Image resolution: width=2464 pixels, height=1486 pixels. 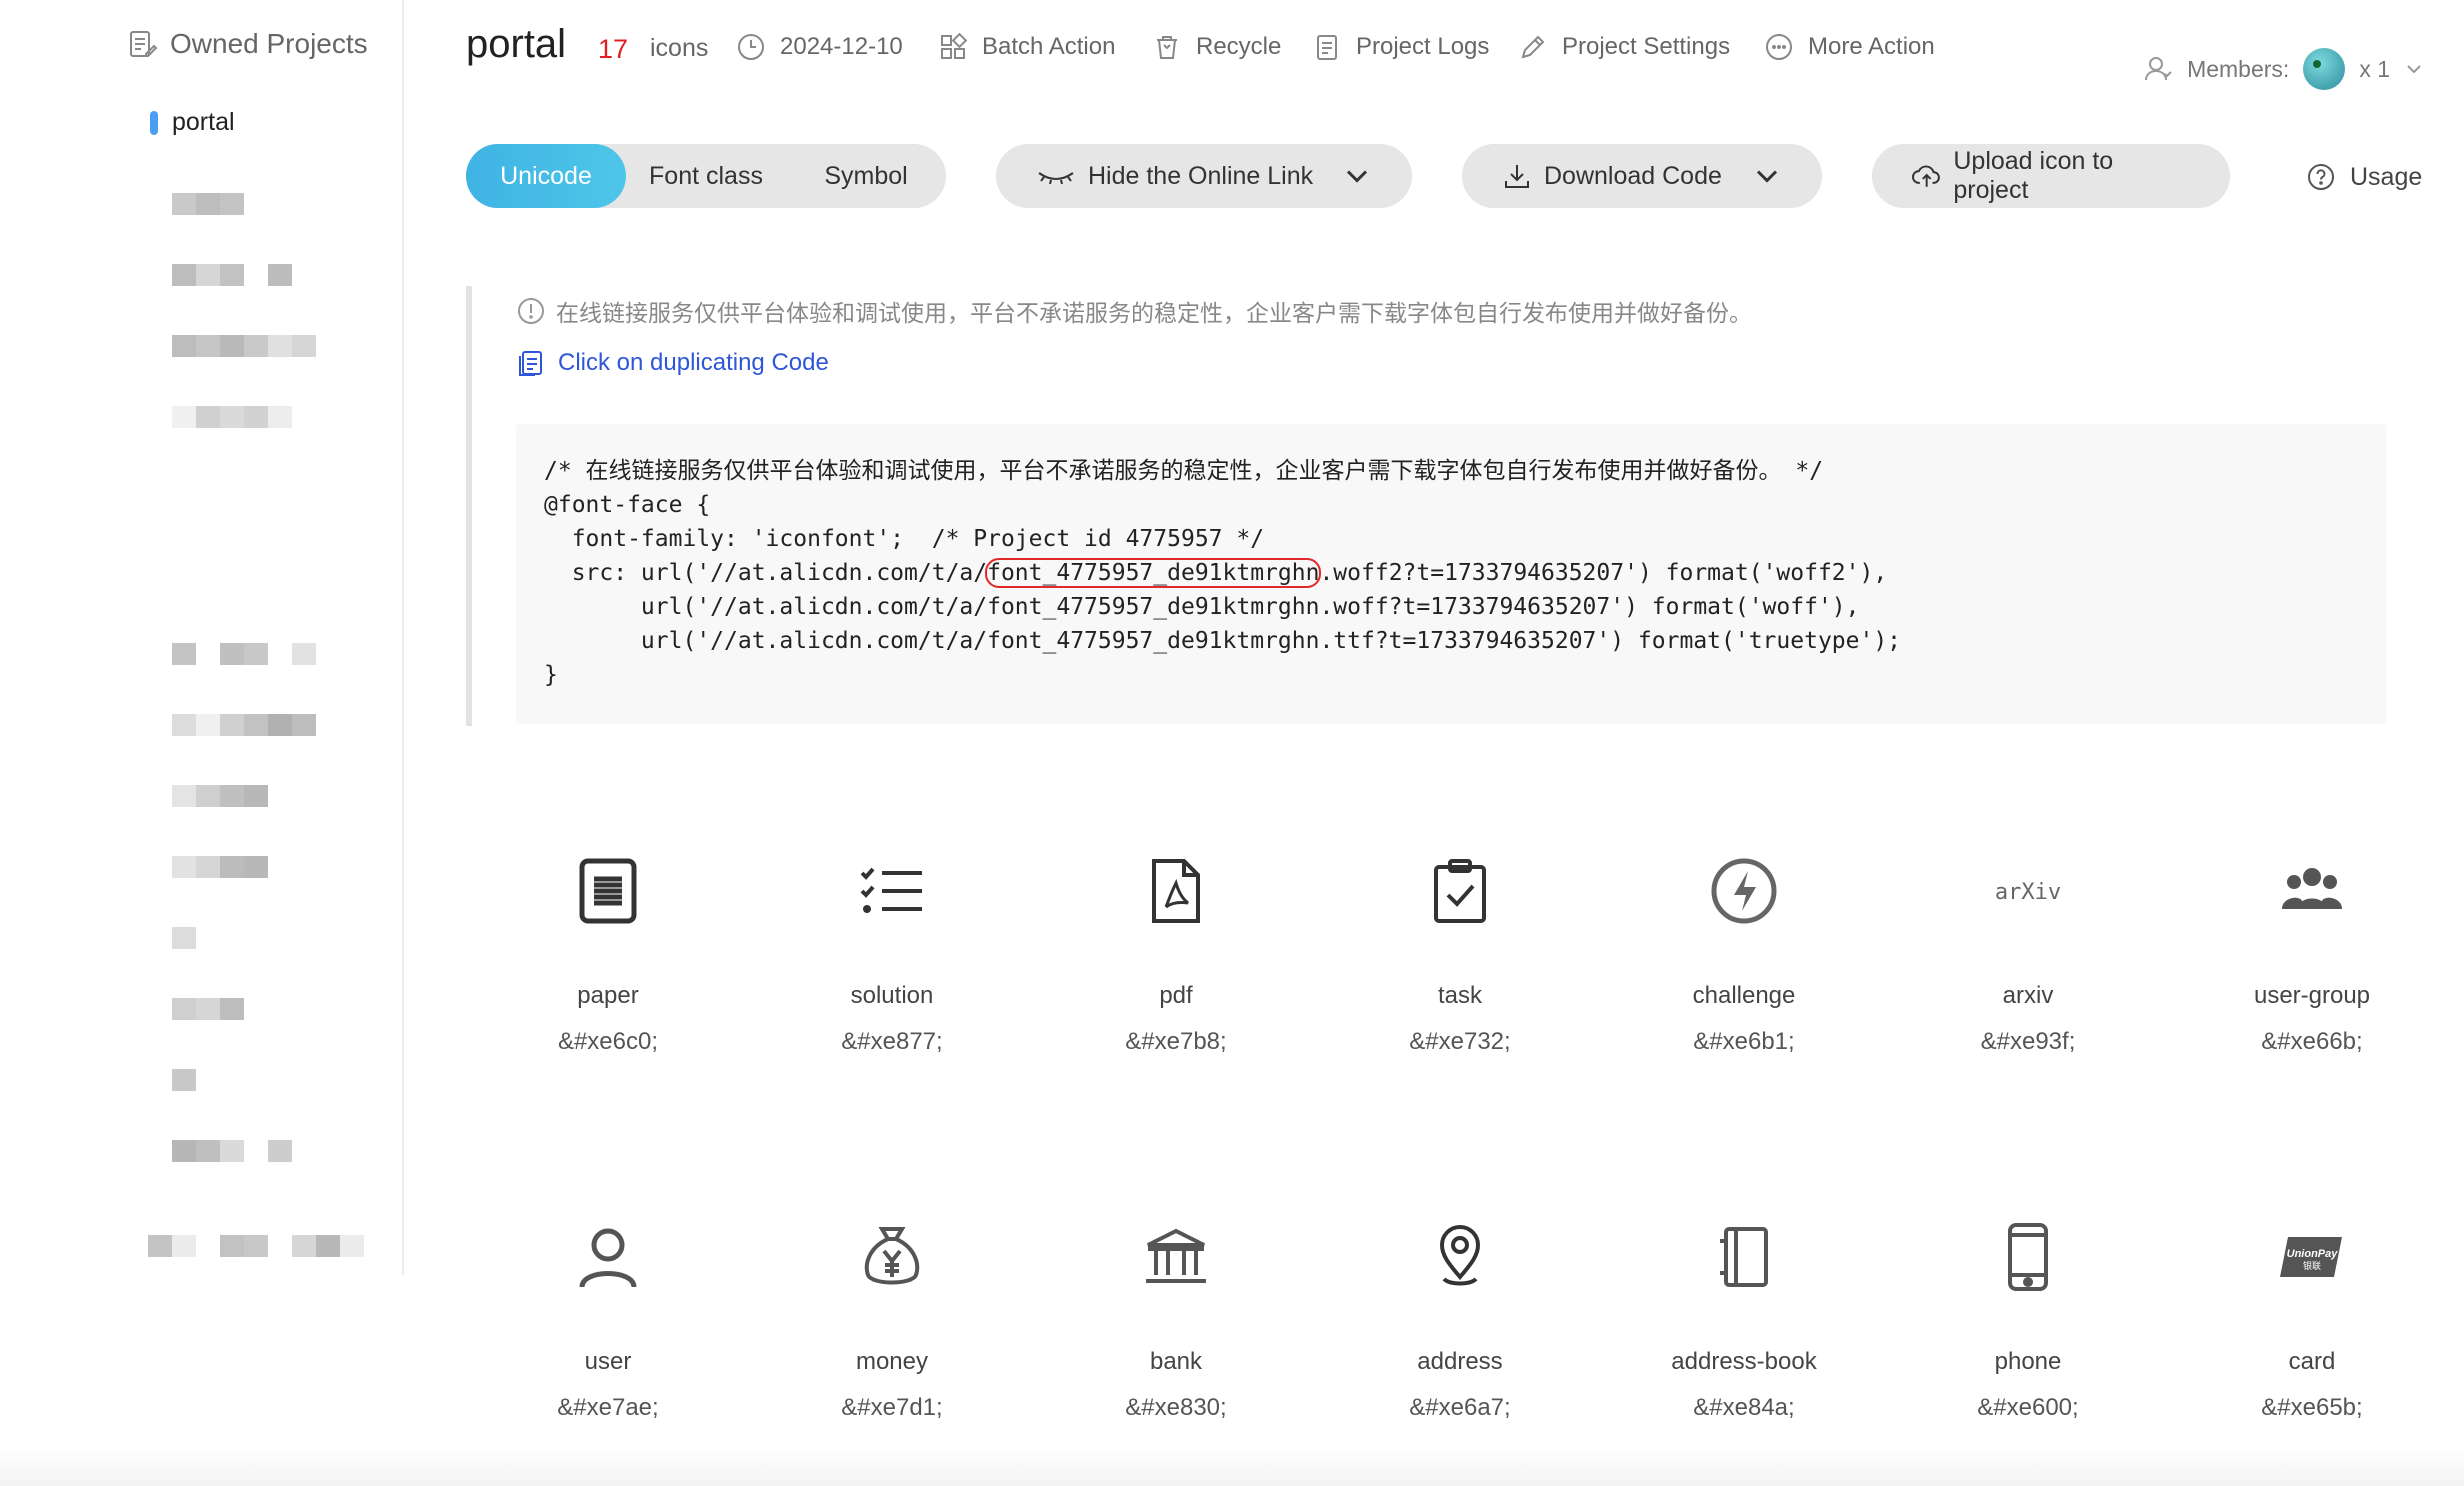 What do you see at coordinates (2312, 888) in the screenshot?
I see `user-group-icon` at bounding box center [2312, 888].